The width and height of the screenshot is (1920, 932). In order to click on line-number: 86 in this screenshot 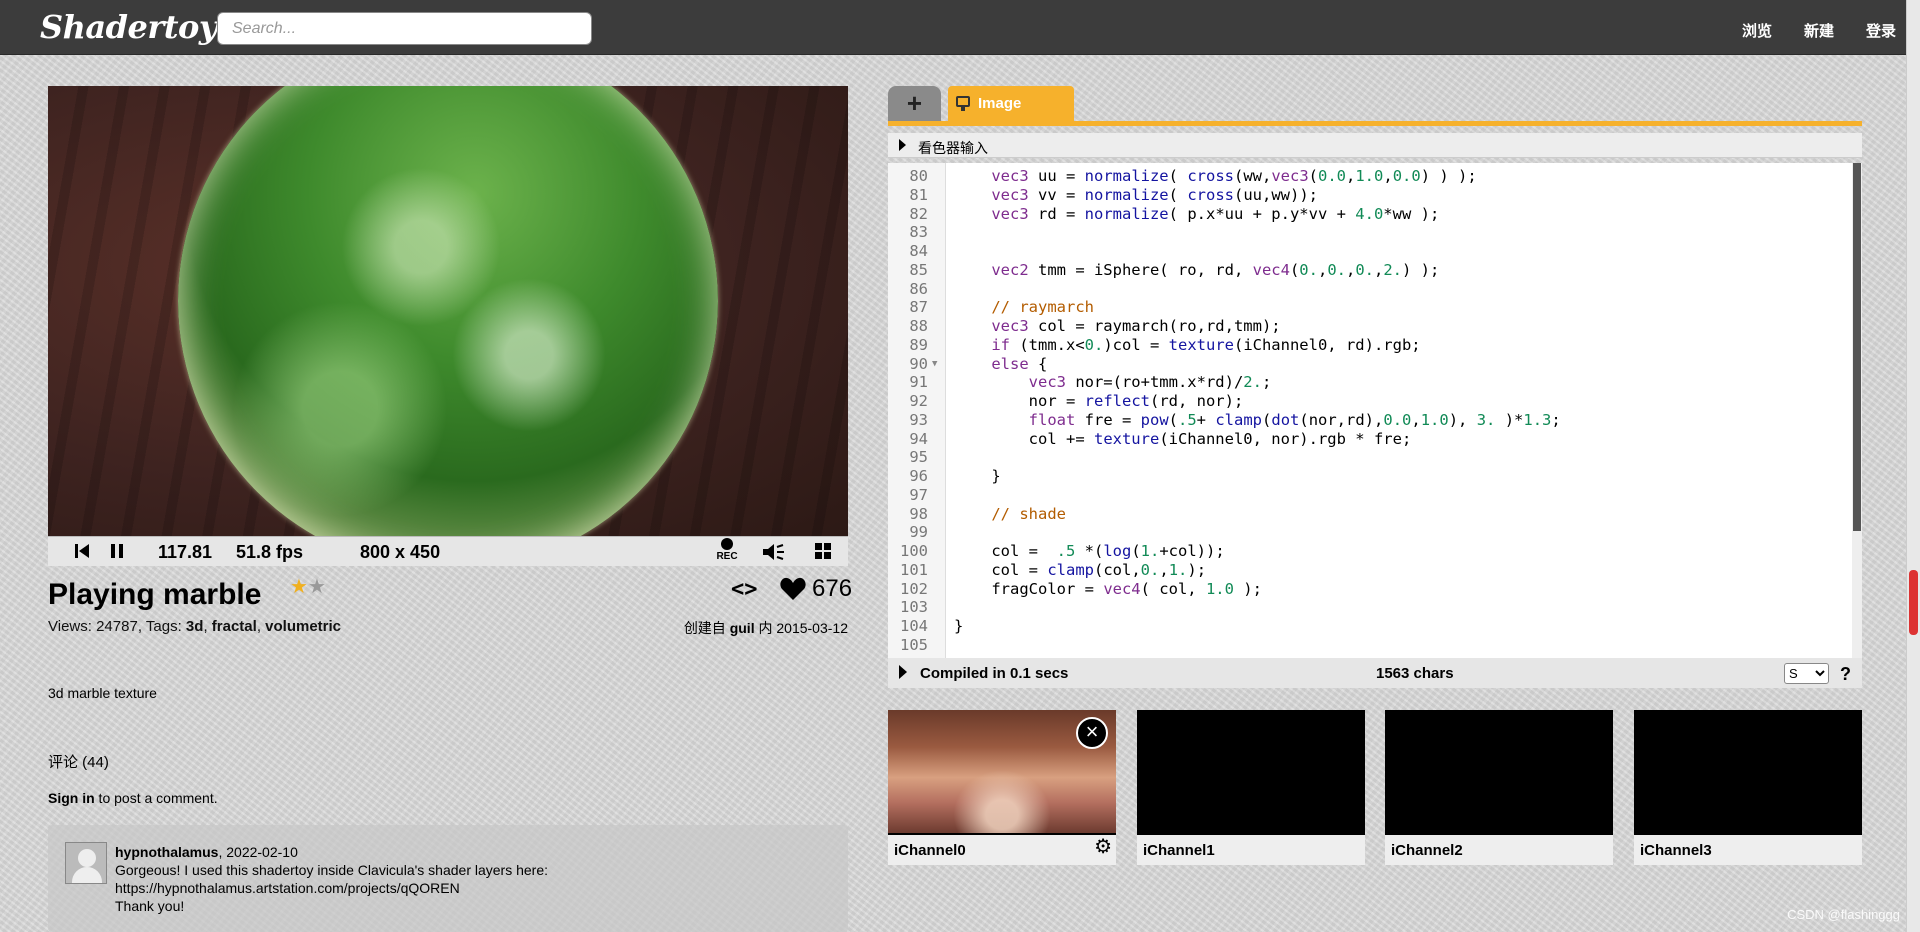, I will do `click(918, 288)`.